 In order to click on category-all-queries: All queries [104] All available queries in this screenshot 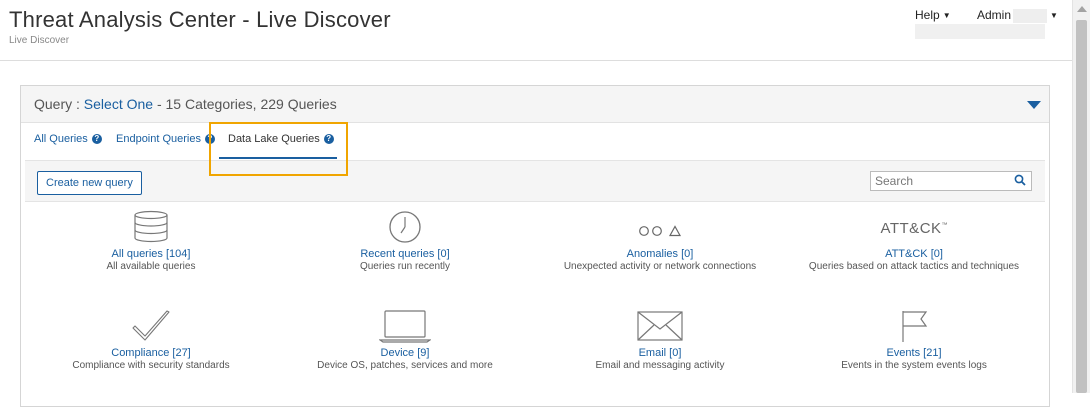, I will do `click(151, 241)`.